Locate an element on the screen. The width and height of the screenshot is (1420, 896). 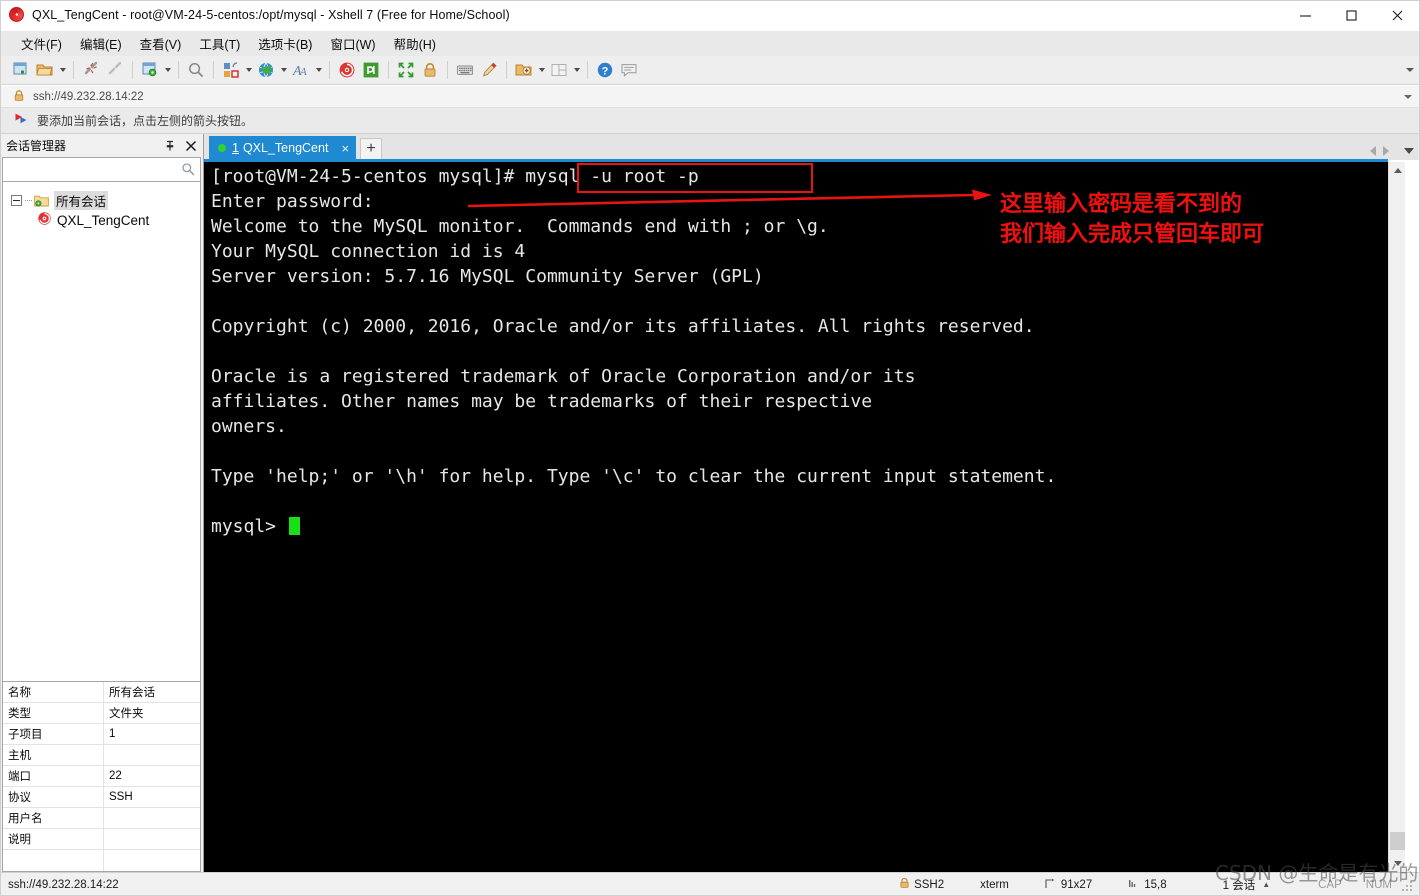
menu-tools: 工具(T) is located at coordinates (219, 43).